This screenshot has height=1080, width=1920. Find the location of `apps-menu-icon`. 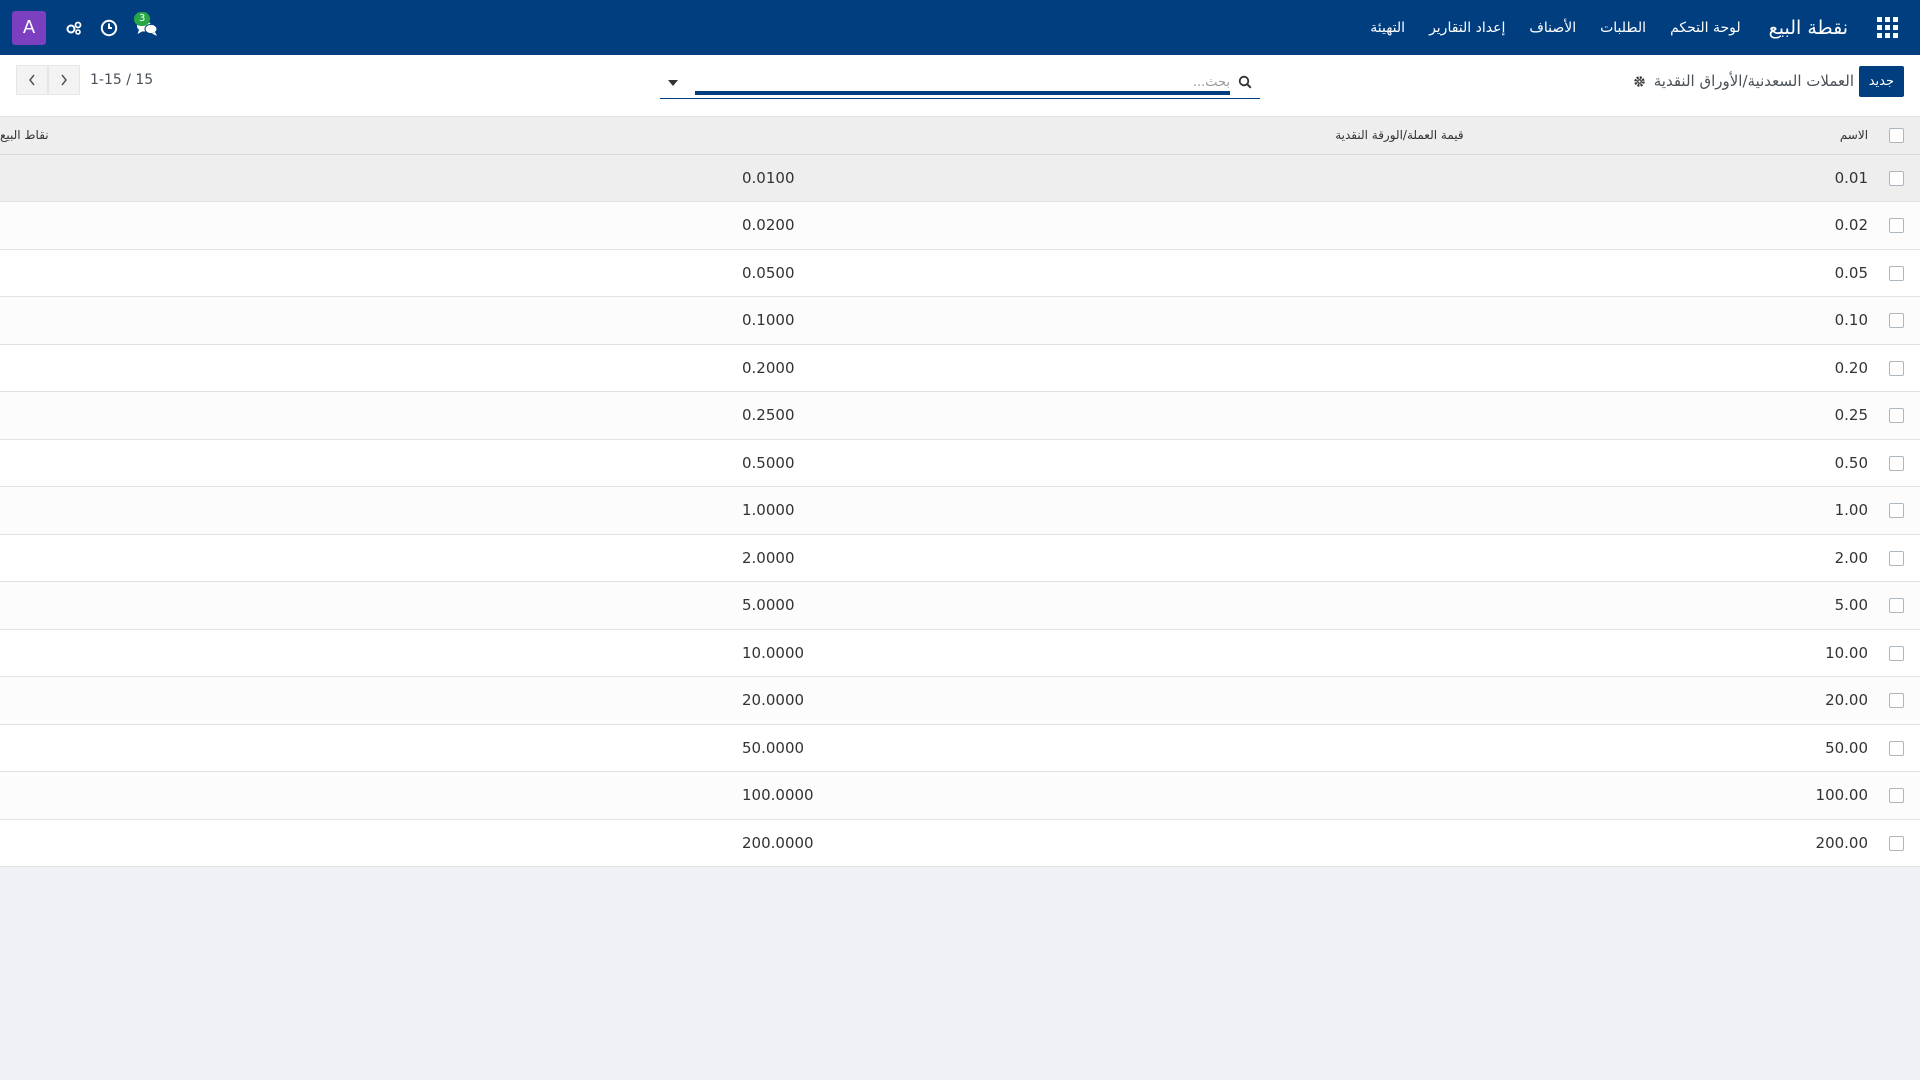

apps-menu-icon is located at coordinates (1887, 27).